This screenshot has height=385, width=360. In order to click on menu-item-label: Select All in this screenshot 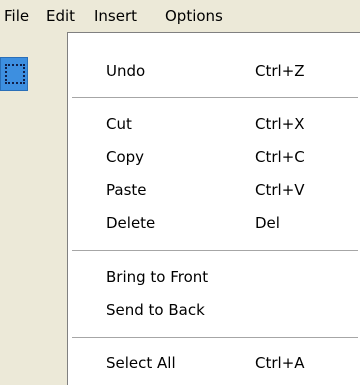, I will do `click(141, 363)`.